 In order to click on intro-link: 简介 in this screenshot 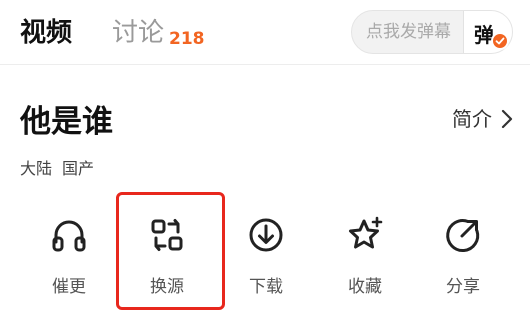, I will do `click(482, 119)`.